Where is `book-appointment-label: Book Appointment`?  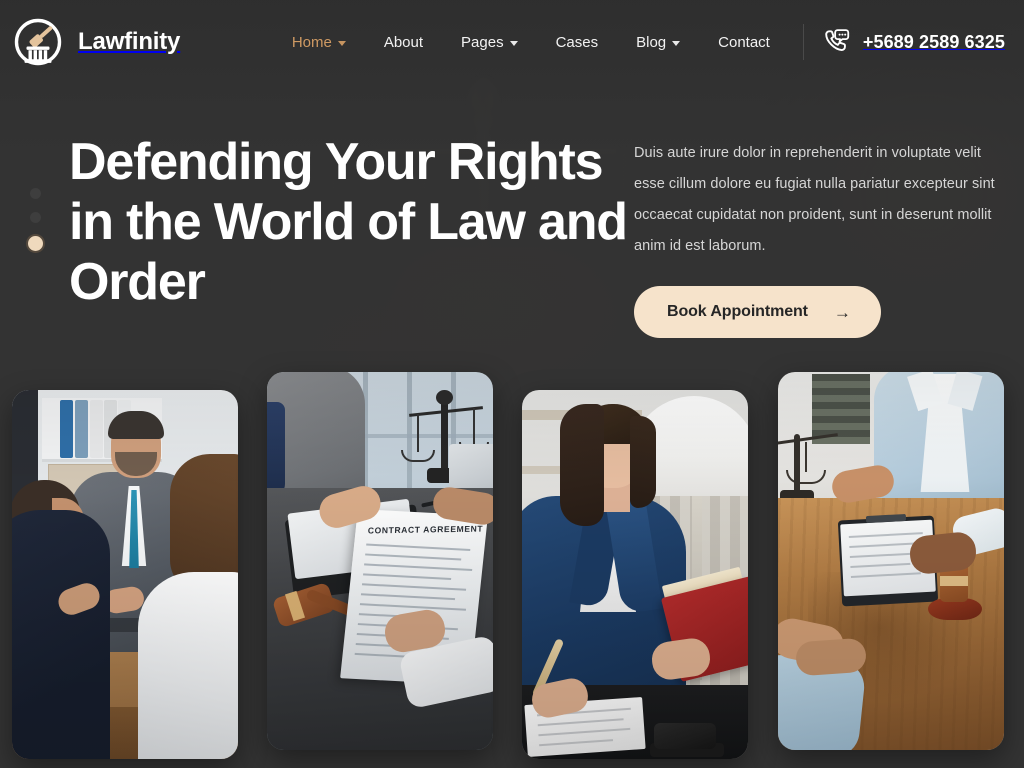
book-appointment-label: Book Appointment is located at coordinates (737, 311).